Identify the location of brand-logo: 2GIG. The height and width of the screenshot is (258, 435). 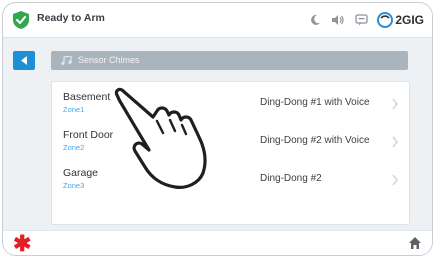
(400, 20).